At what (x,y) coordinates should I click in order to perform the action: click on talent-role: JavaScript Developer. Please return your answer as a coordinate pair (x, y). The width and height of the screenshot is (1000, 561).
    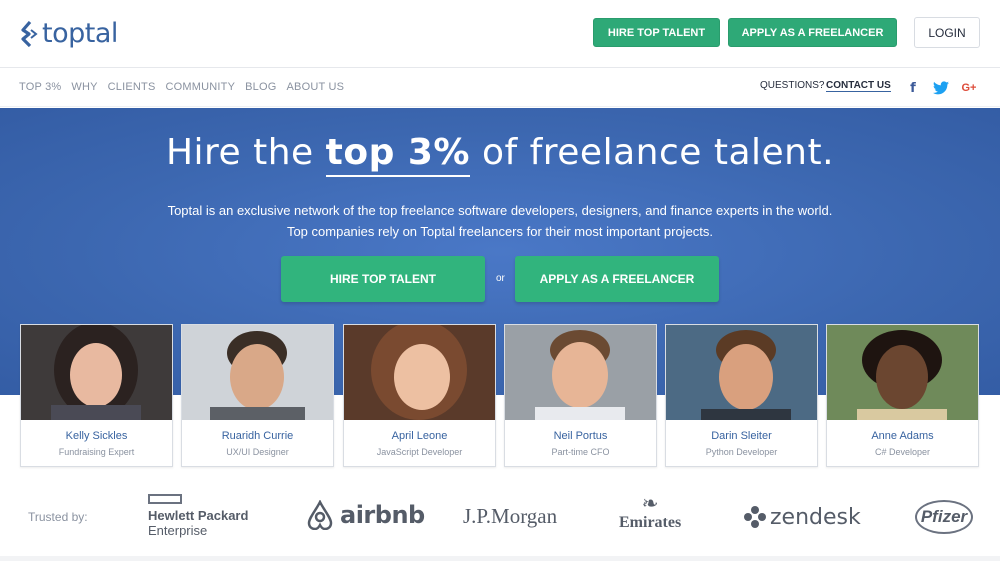
    Looking at the image, I should click on (419, 452).